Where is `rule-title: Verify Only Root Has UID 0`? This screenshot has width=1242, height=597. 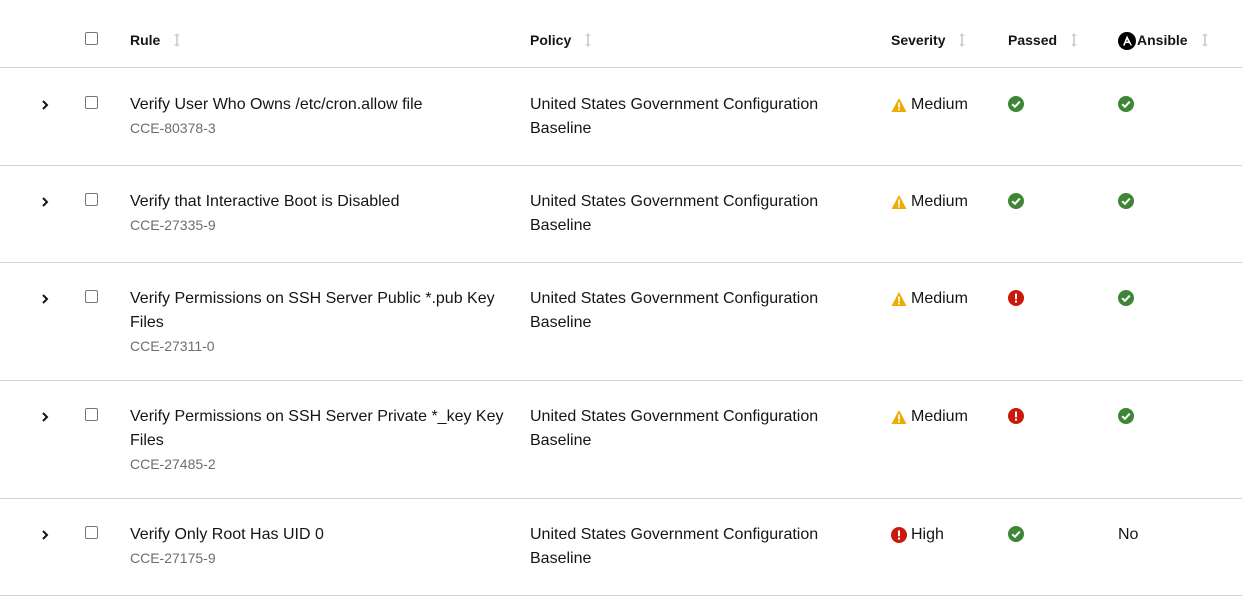 rule-title: Verify Only Root Has UID 0 is located at coordinates (320, 535).